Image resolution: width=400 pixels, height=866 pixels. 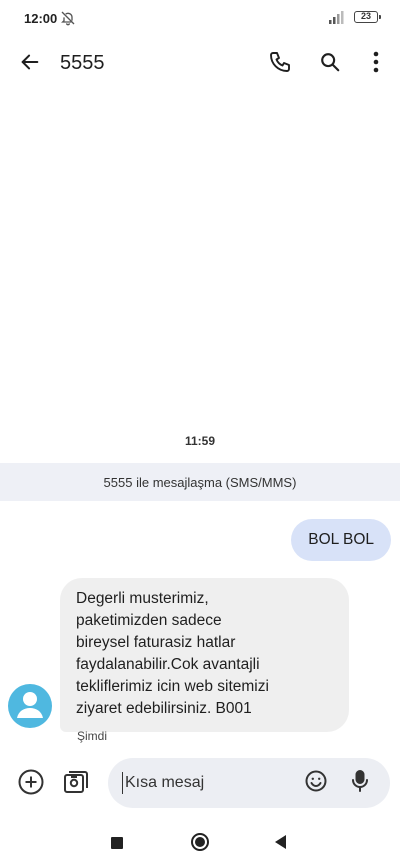 What do you see at coordinates (367, 17) in the screenshot?
I see `battery-icon: 23` at bounding box center [367, 17].